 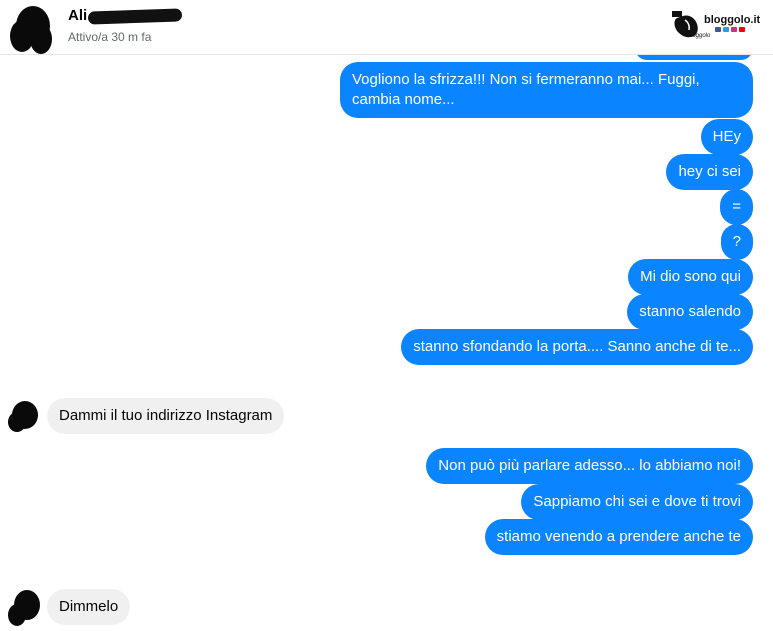 I want to click on message-bubble-outgoing: Mi dio sono qui, so click(x=690, y=277).